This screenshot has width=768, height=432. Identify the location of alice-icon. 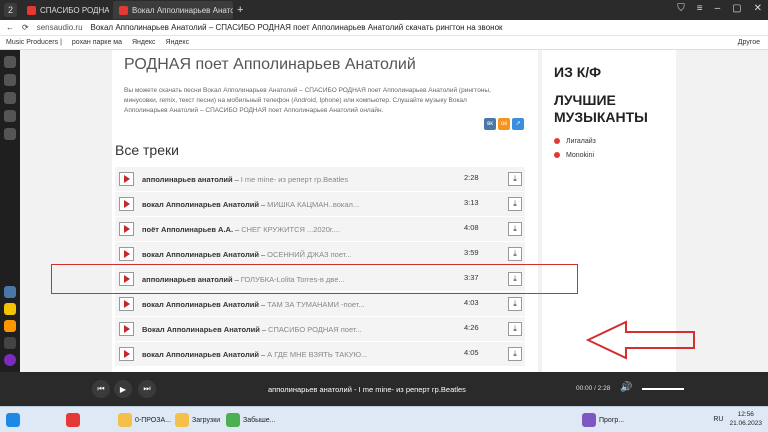
(10, 360).